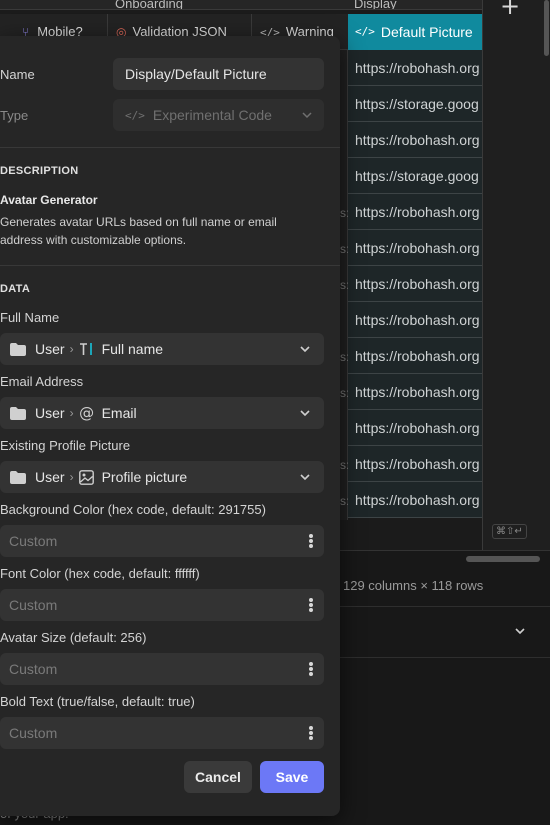 This screenshot has height=825, width=550. I want to click on background-color-input: Custom, so click(162, 541).